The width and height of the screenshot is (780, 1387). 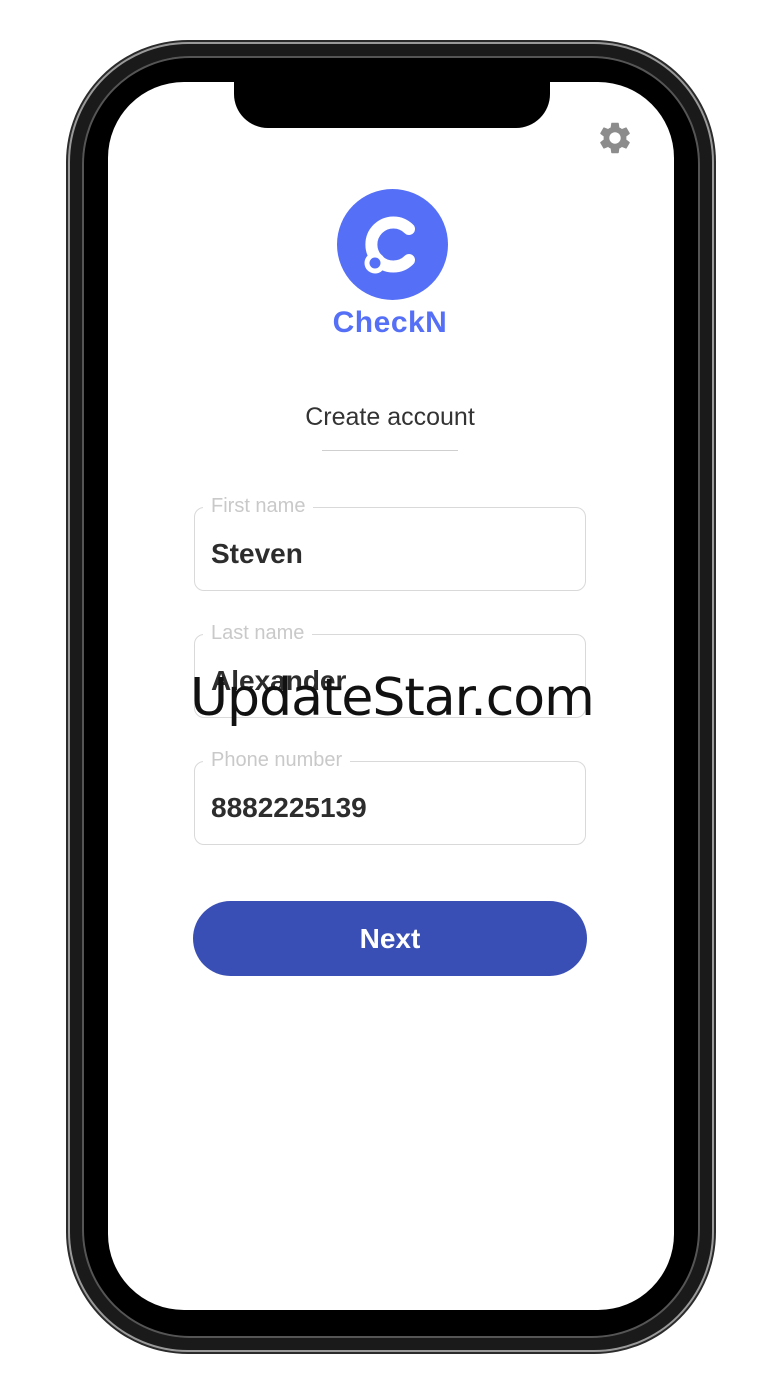 What do you see at coordinates (615, 138) in the screenshot?
I see `gear-icon` at bounding box center [615, 138].